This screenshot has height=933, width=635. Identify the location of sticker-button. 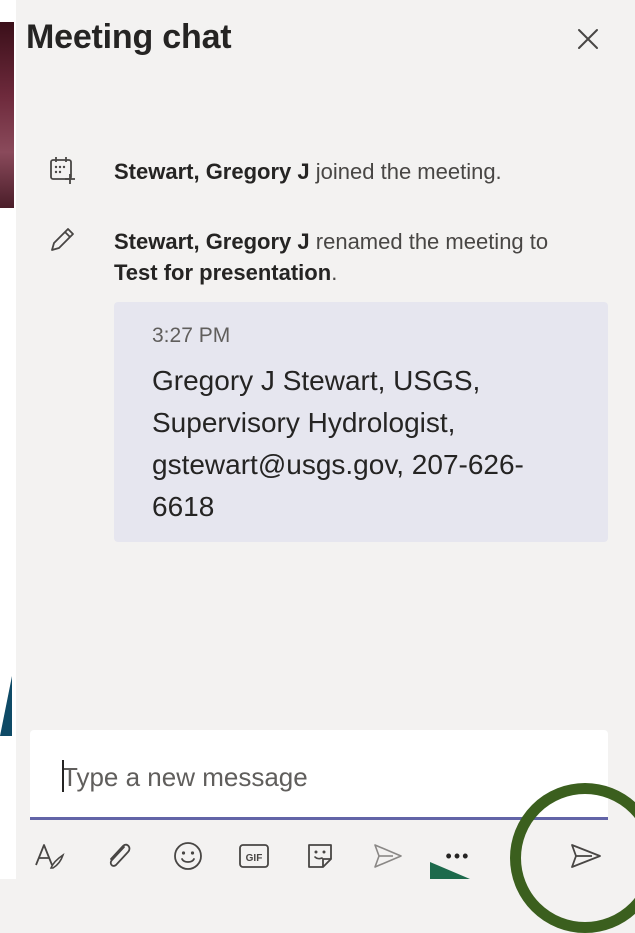
(320, 856).